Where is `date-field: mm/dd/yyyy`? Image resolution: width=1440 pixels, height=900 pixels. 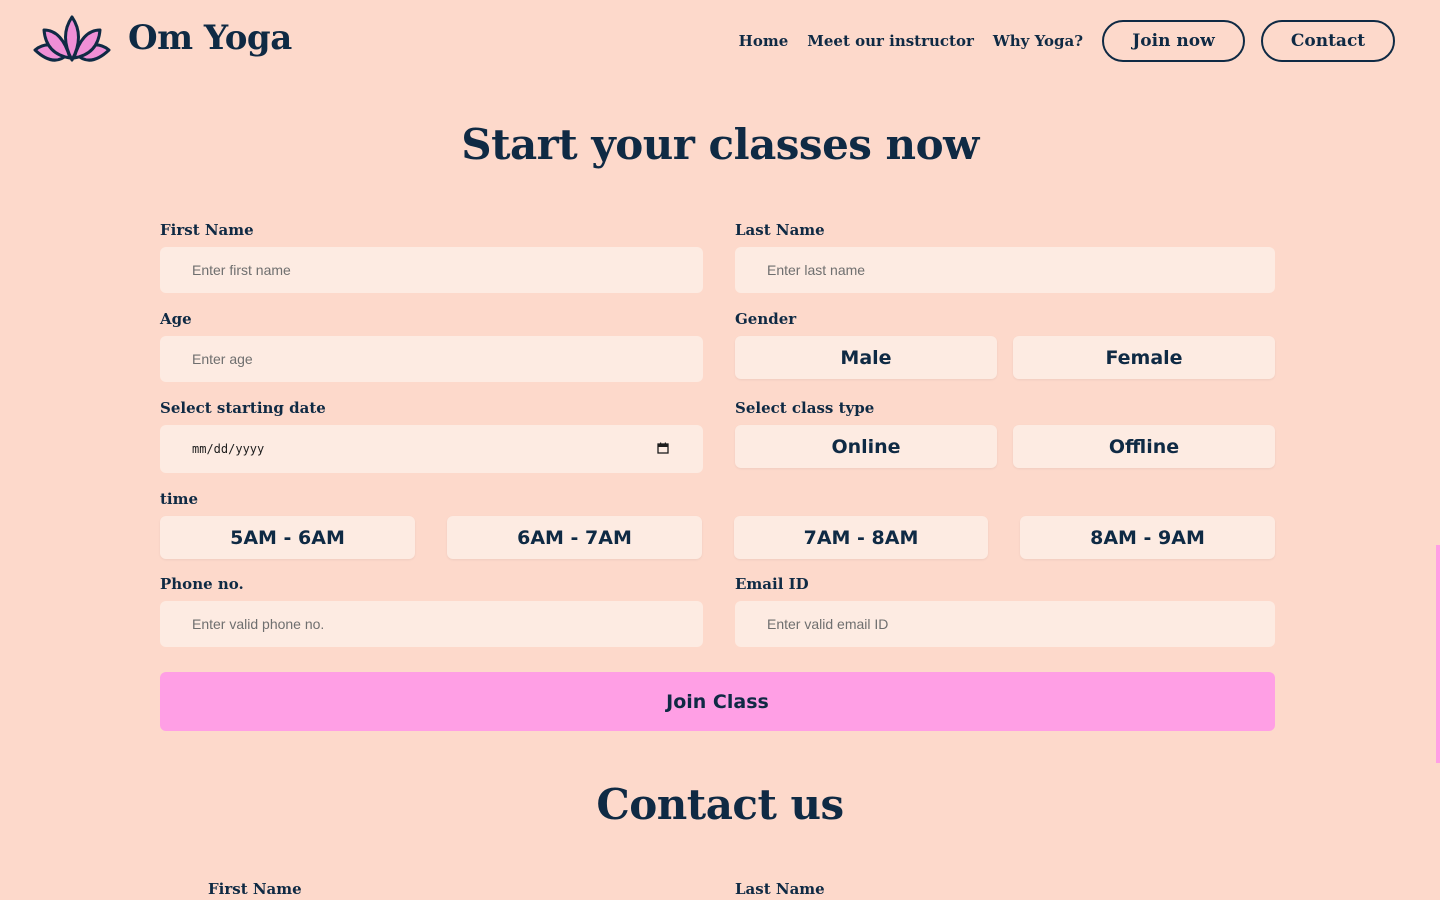
date-field: mm/dd/yyyy is located at coordinates (431, 449).